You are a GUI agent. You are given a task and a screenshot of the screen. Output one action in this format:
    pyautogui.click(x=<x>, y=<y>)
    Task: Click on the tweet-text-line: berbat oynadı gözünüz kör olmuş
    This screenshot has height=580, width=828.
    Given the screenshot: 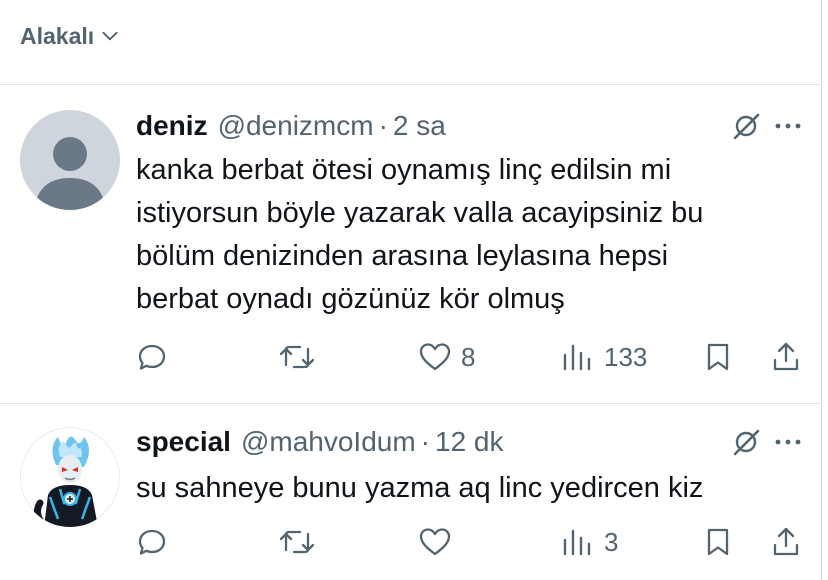 What is the action you would take?
    pyautogui.click(x=350, y=299)
    